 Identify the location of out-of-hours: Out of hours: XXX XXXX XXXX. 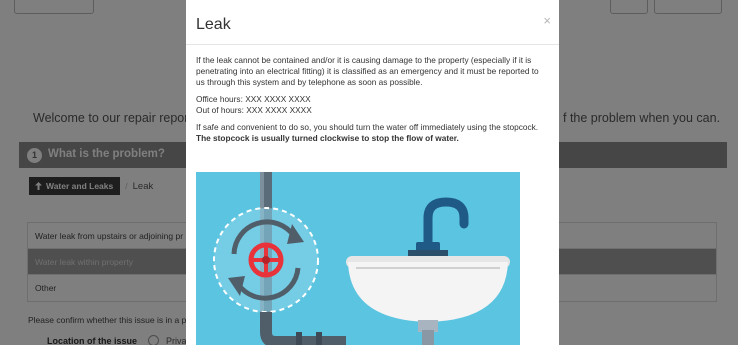
(254, 110).